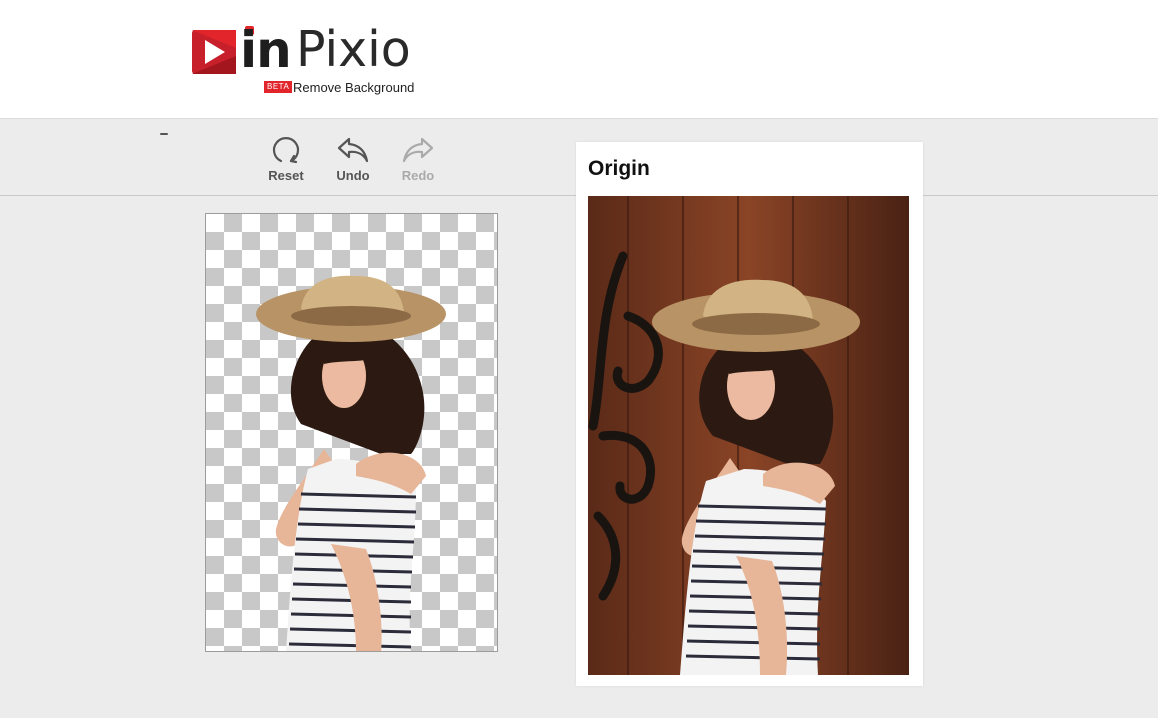 The image size is (1158, 718). What do you see at coordinates (619, 168) in the screenshot?
I see `origin-title: Origin` at bounding box center [619, 168].